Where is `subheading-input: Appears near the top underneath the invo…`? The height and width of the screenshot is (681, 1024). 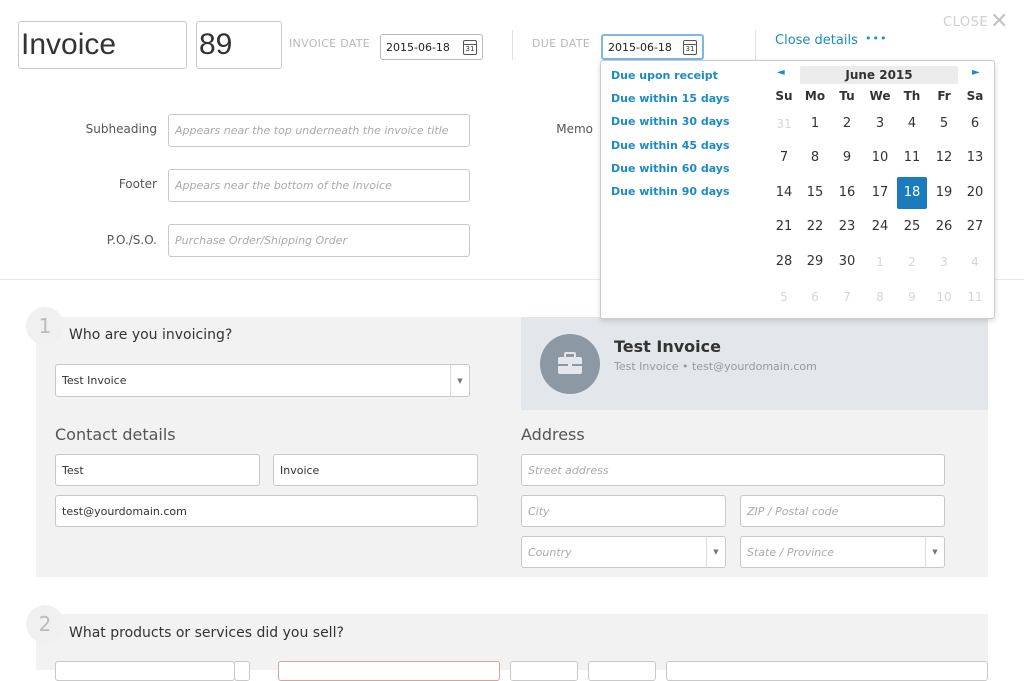
subheading-input: Appears near the top underneath the invo… is located at coordinates (319, 130).